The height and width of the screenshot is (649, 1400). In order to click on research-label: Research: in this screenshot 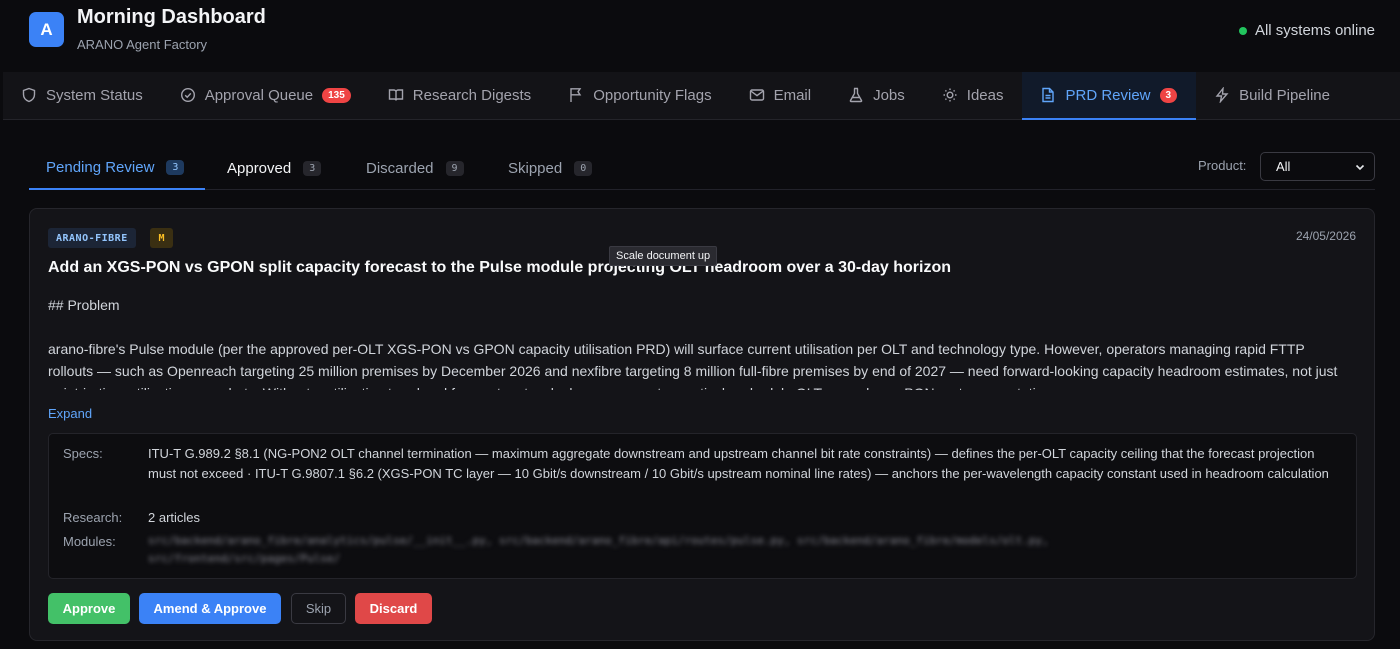, I will do `click(93, 517)`.